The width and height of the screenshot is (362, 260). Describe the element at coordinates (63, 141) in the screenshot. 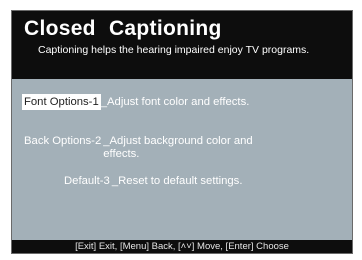

I see `menu-item-key: Back Options-2` at that location.